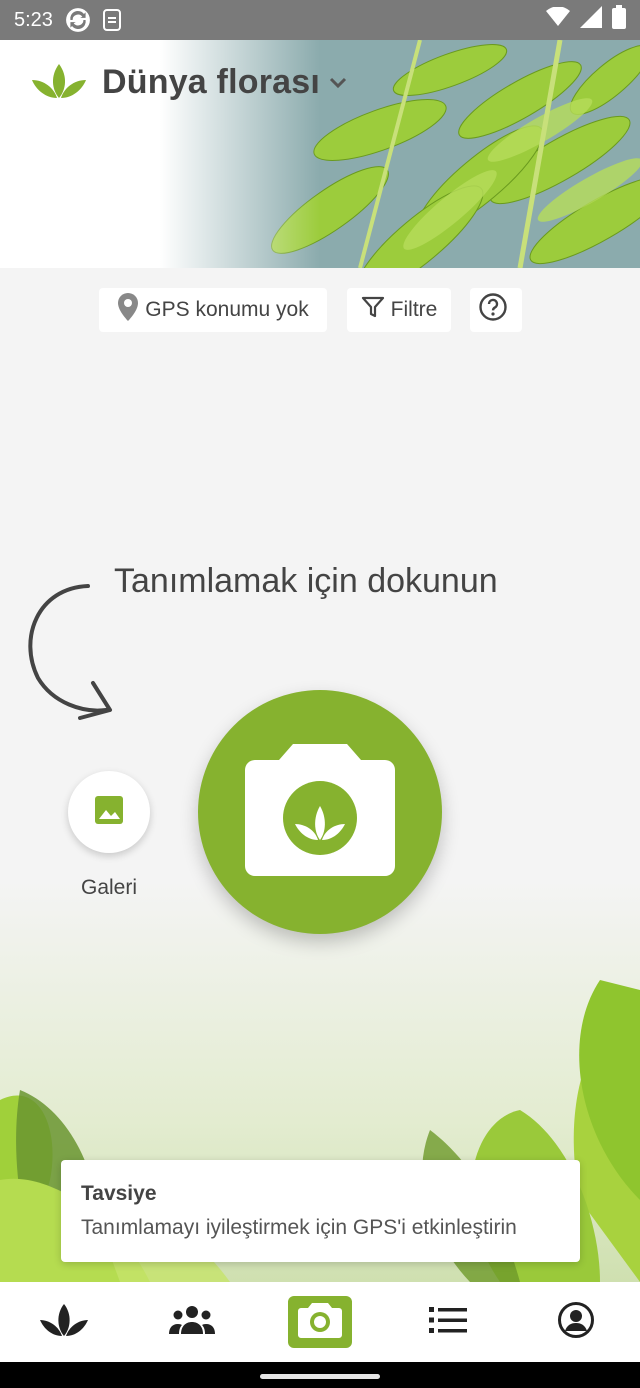 This screenshot has width=640, height=1388. I want to click on nav-list, so click(448, 1322).